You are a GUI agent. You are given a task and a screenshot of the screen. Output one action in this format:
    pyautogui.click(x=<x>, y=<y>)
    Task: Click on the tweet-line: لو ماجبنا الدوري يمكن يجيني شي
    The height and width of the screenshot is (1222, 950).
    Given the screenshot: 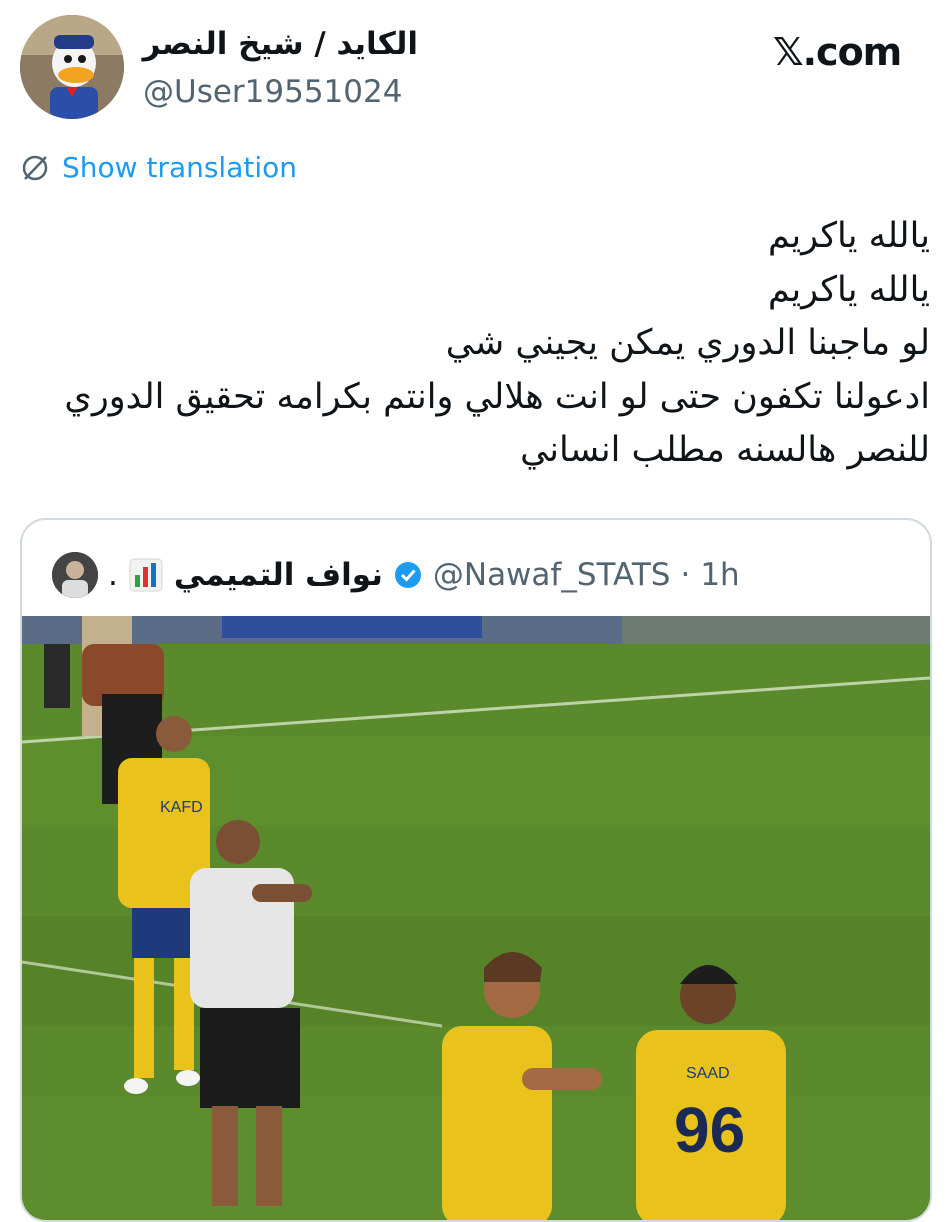 What is the action you would take?
    pyautogui.click(x=687, y=343)
    